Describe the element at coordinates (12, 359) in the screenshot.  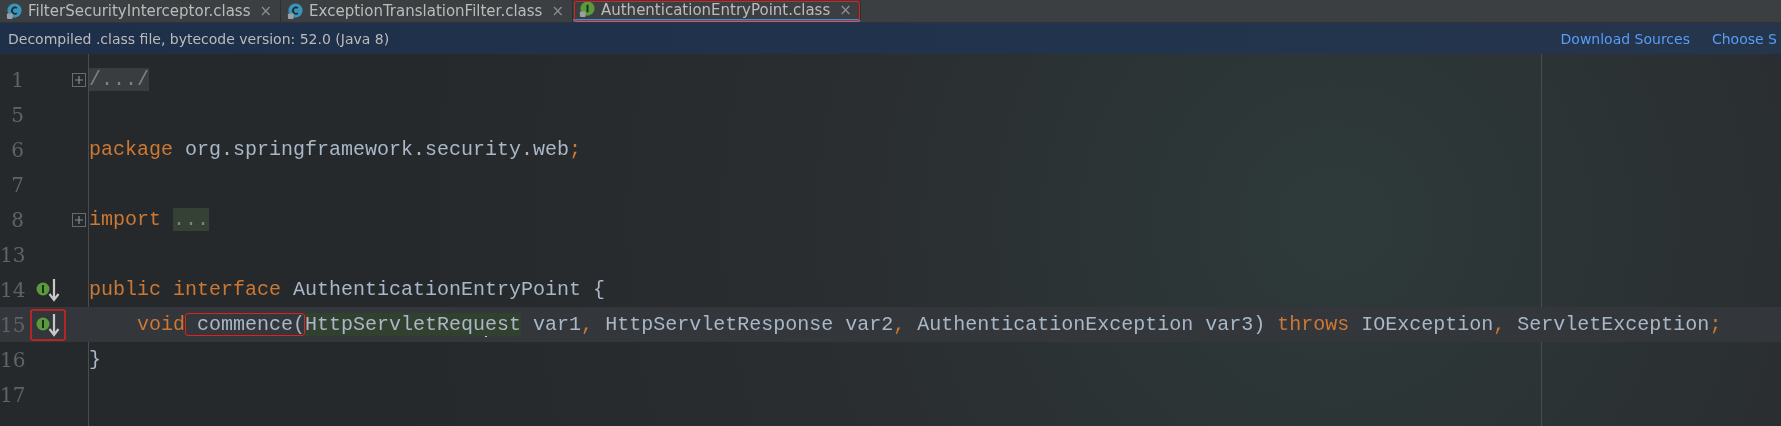
I see `line-number: 16` at that location.